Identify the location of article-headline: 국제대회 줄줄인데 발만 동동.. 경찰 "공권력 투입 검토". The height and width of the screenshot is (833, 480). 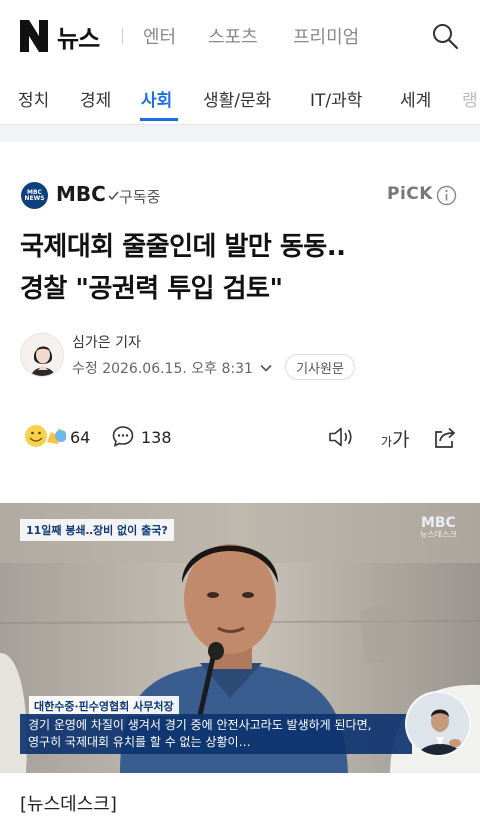
(240, 268).